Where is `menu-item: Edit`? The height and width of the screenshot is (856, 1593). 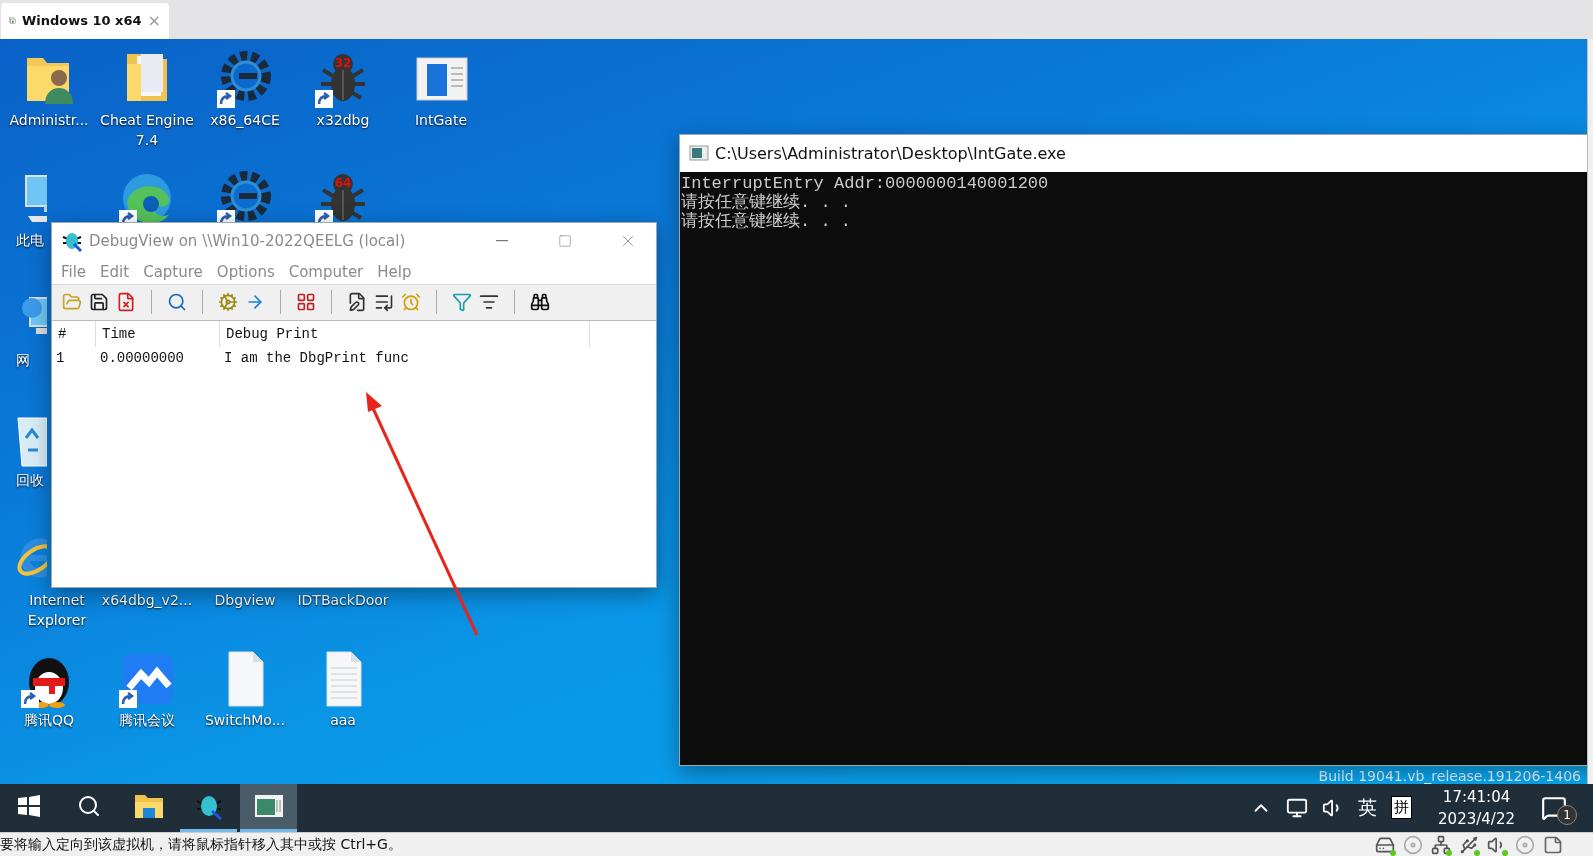 menu-item: Edit is located at coordinates (115, 271).